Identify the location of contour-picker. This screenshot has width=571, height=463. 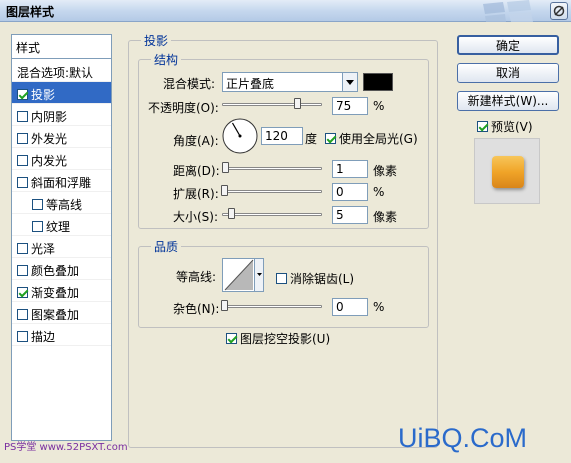
(243, 275).